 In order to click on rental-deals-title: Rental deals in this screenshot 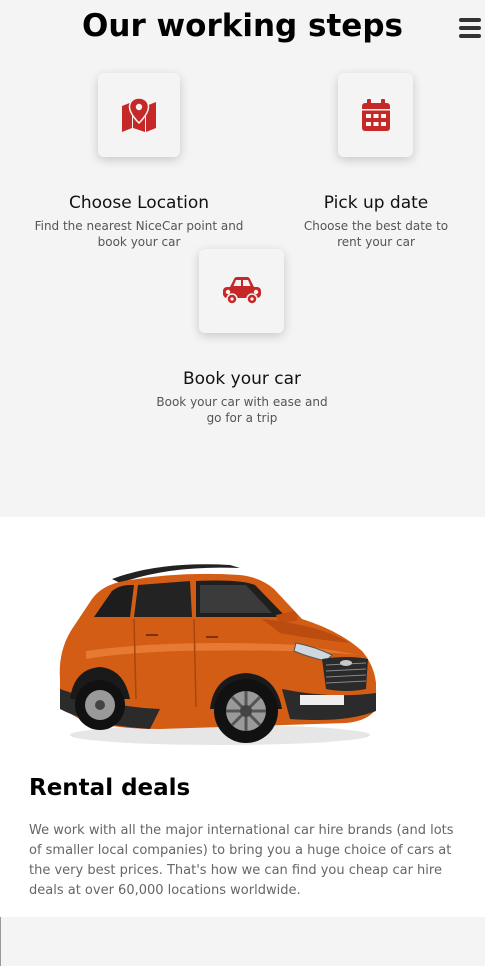, I will do `click(110, 788)`.